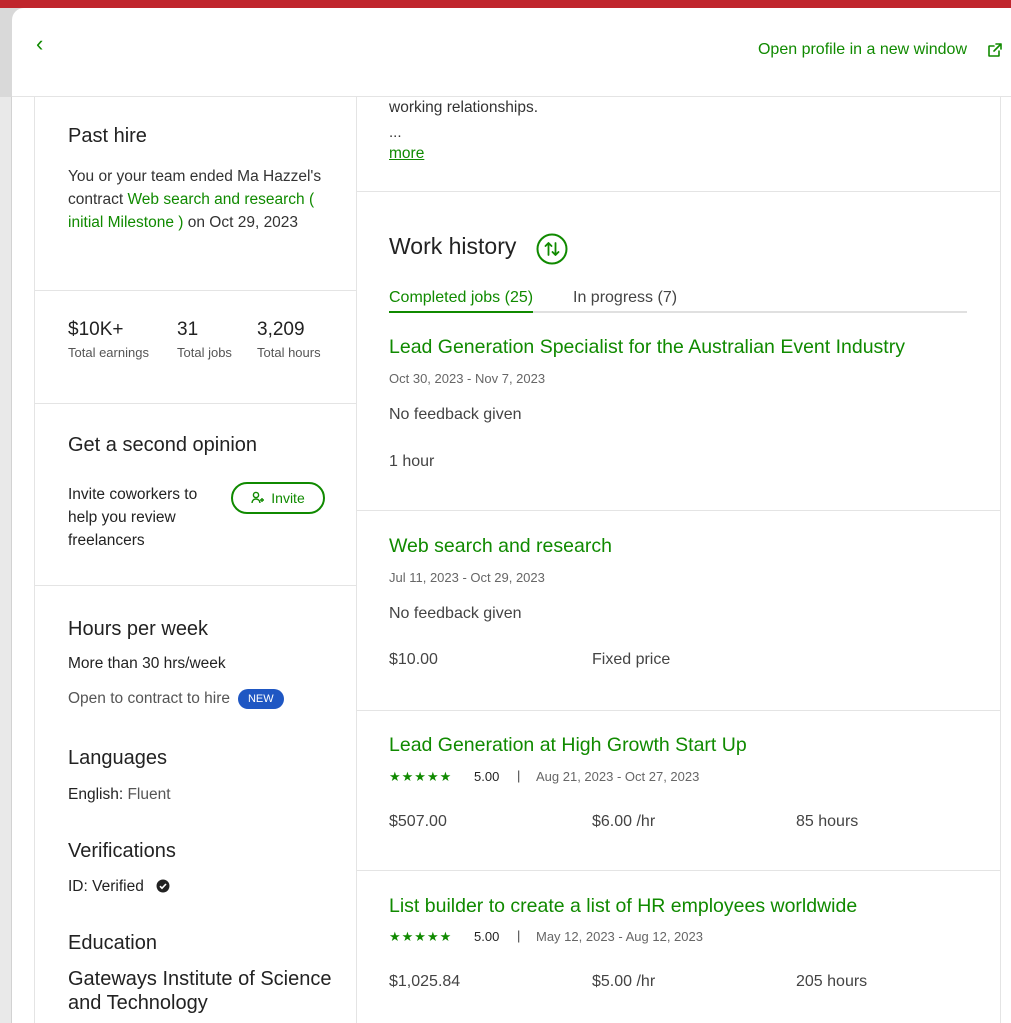  What do you see at coordinates (204, 339) in the screenshot?
I see `stat-total-jobs: 31 Total jobs` at bounding box center [204, 339].